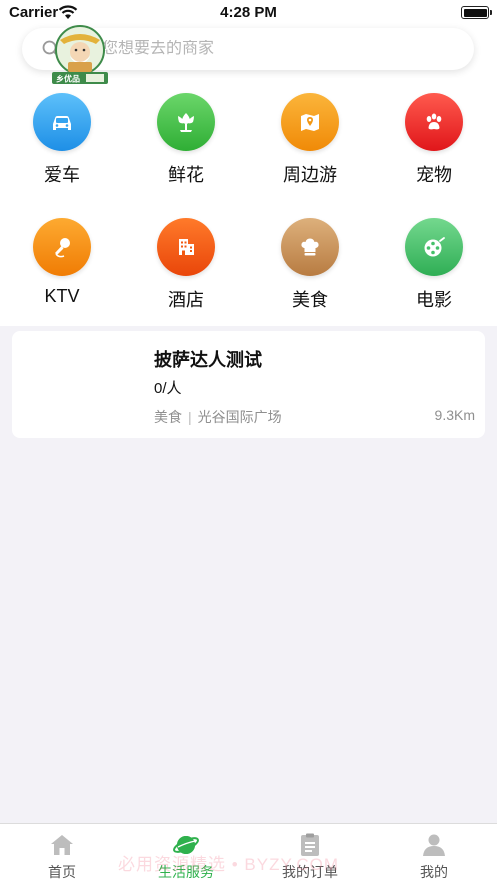 This screenshot has width=497, height=883. I want to click on category-hotel: 酒店, so click(186, 265).